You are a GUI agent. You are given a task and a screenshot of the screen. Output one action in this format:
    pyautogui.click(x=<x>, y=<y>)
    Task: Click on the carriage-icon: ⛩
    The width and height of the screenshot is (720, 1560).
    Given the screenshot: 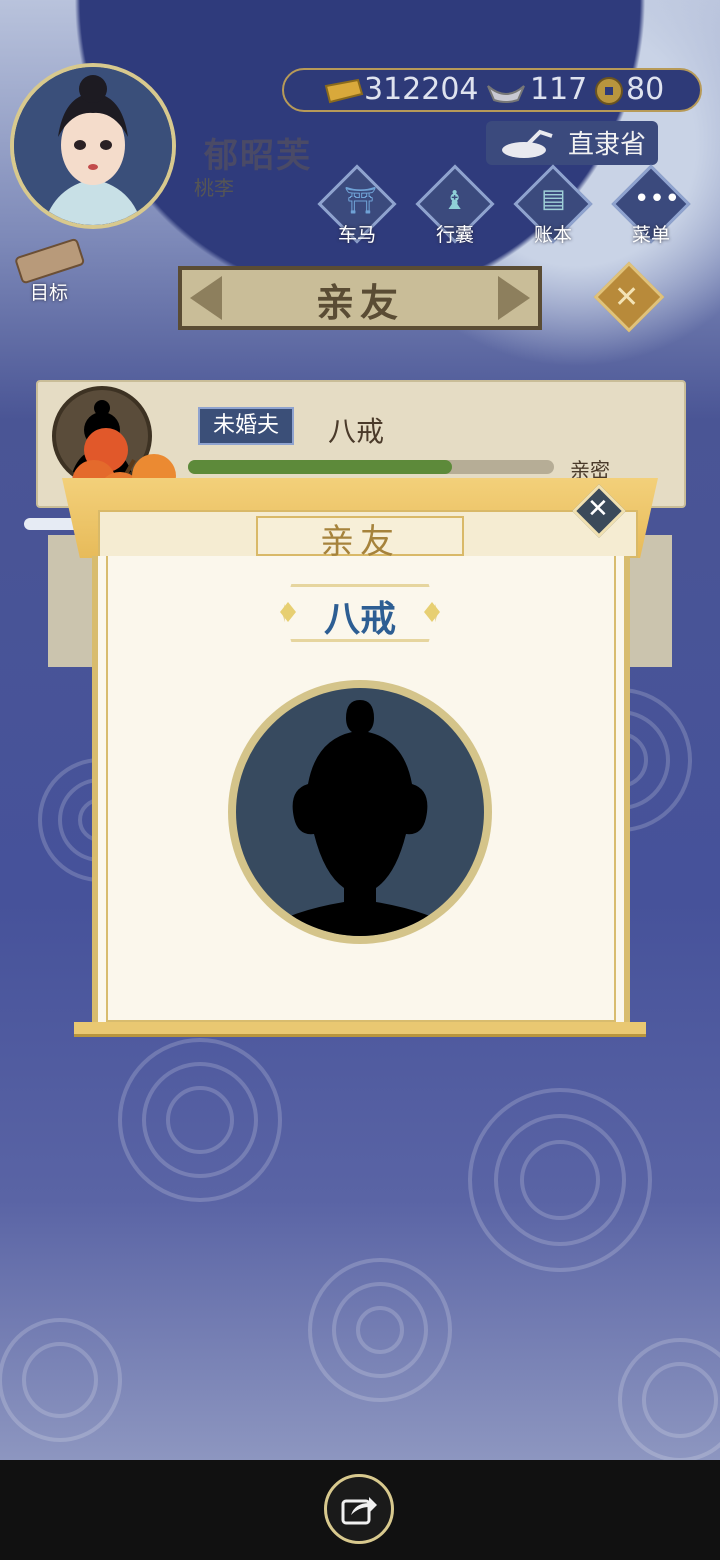 What is the action you would take?
    pyautogui.click(x=361, y=201)
    